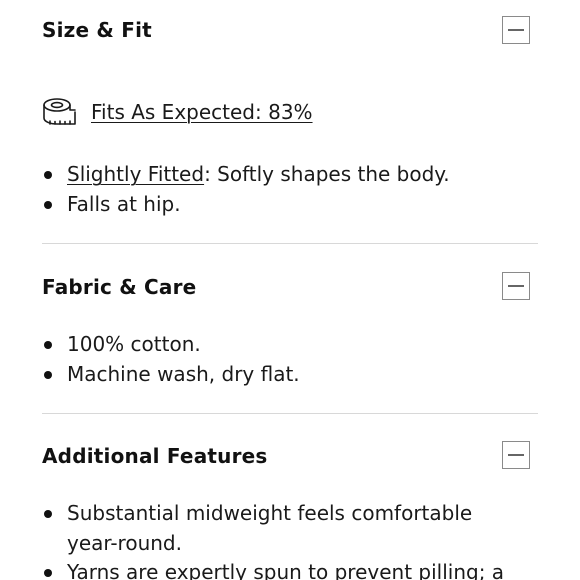 The height and width of the screenshot is (580, 580). Describe the element at coordinates (59, 111) in the screenshot. I see `measuring-tape-icon` at that location.